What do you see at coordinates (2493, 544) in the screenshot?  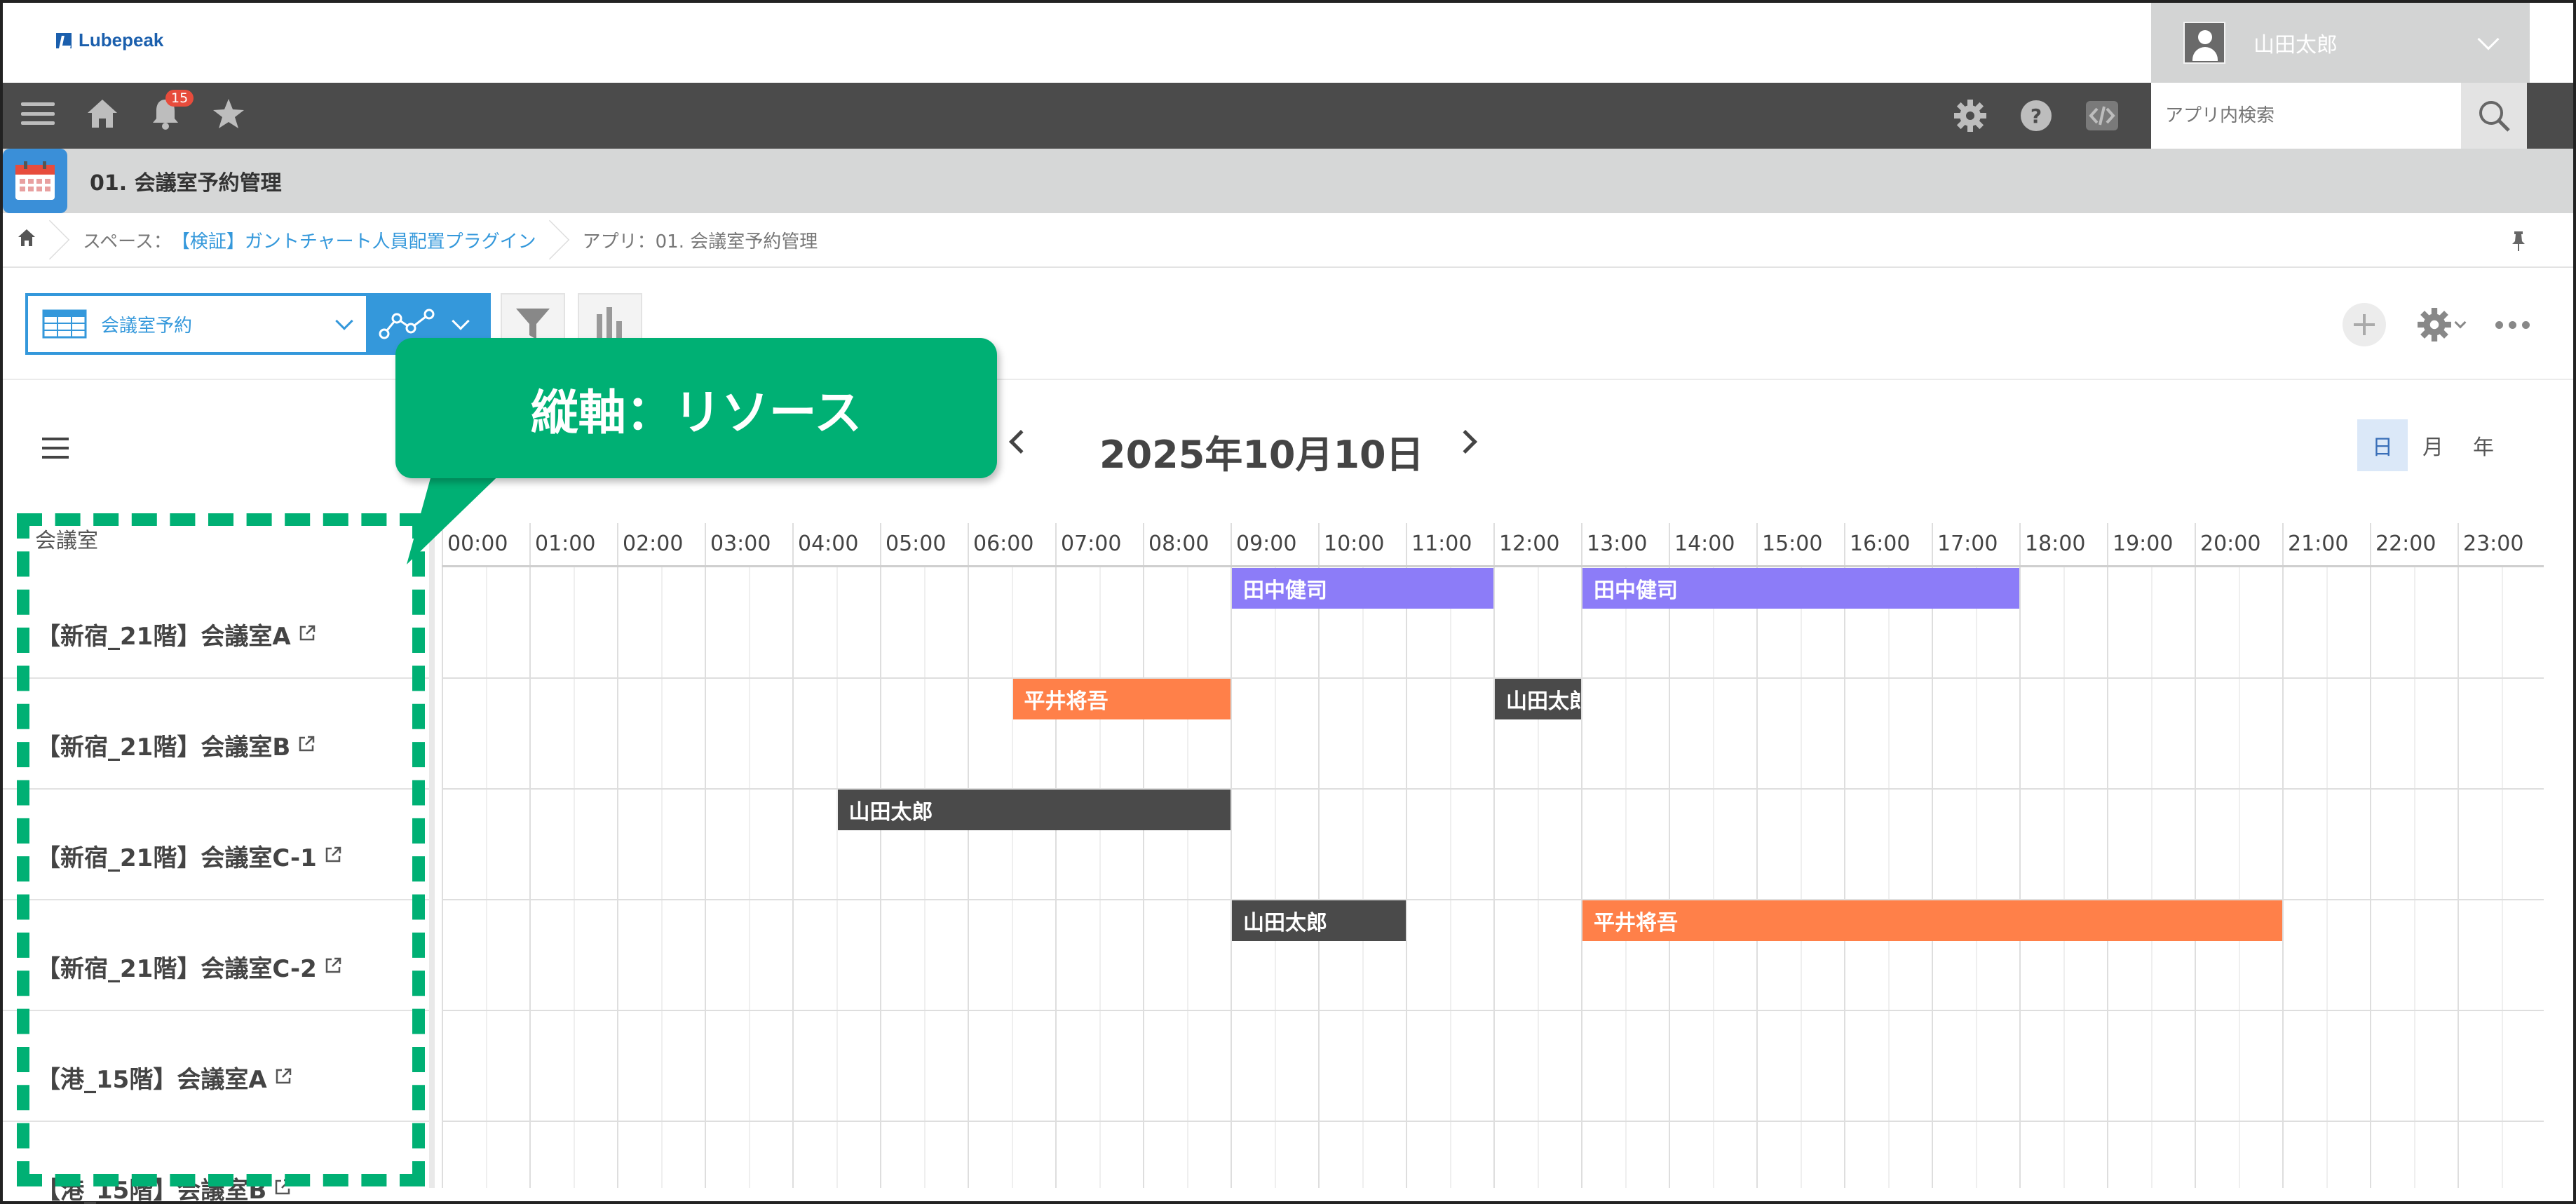 I see `hour-label: 23:00` at bounding box center [2493, 544].